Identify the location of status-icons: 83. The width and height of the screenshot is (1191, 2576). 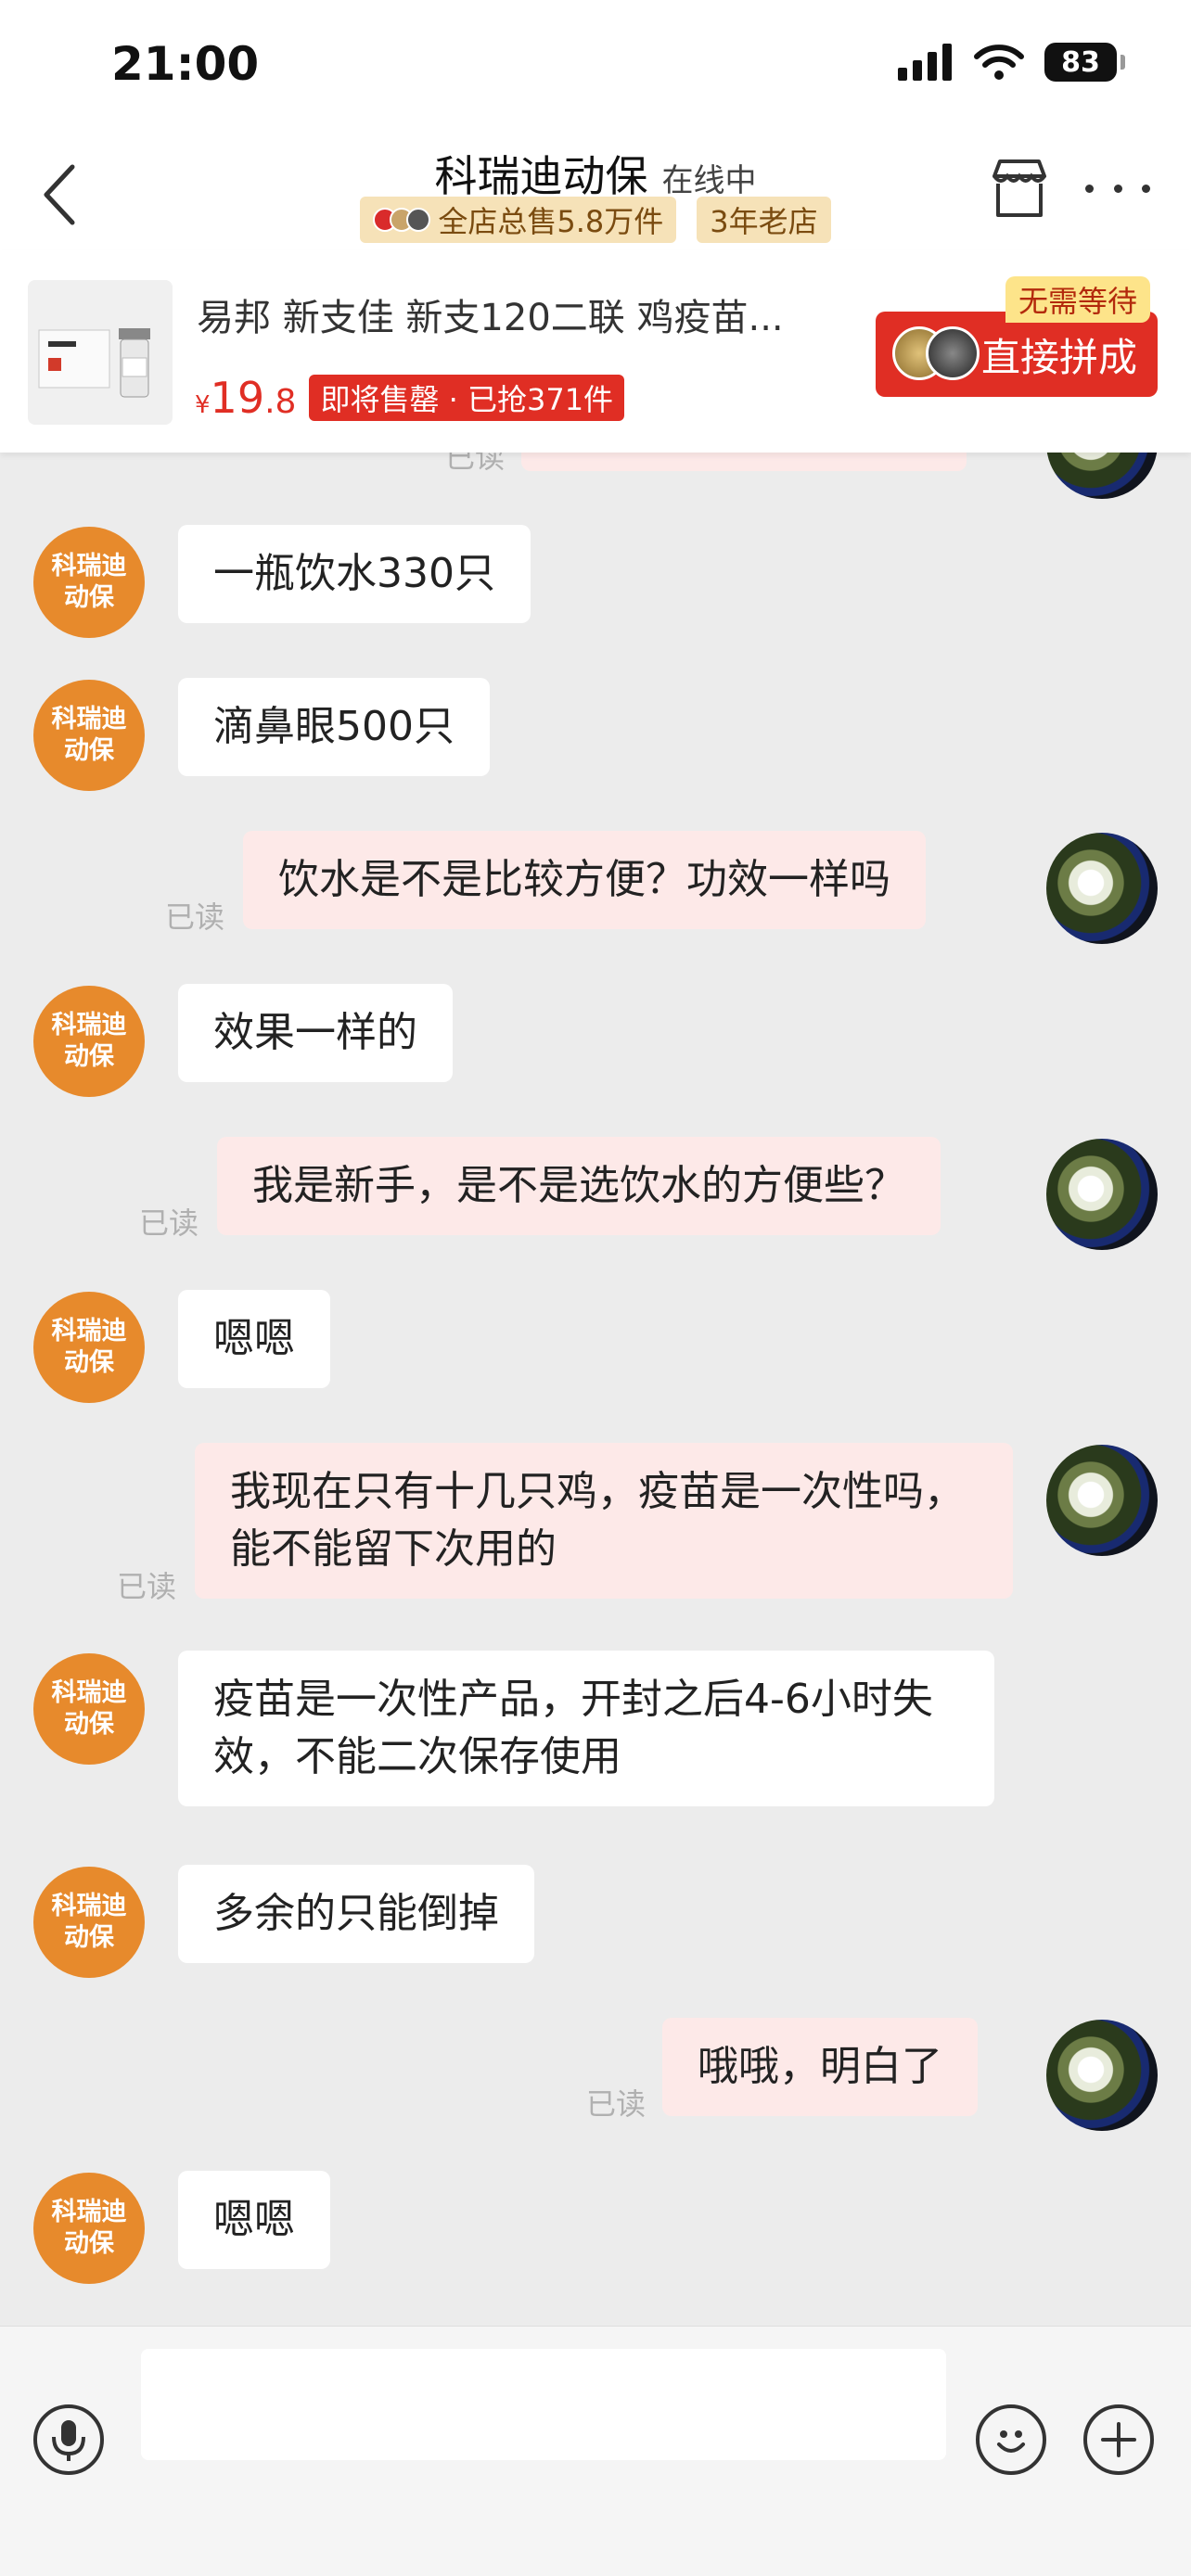
(1011, 62).